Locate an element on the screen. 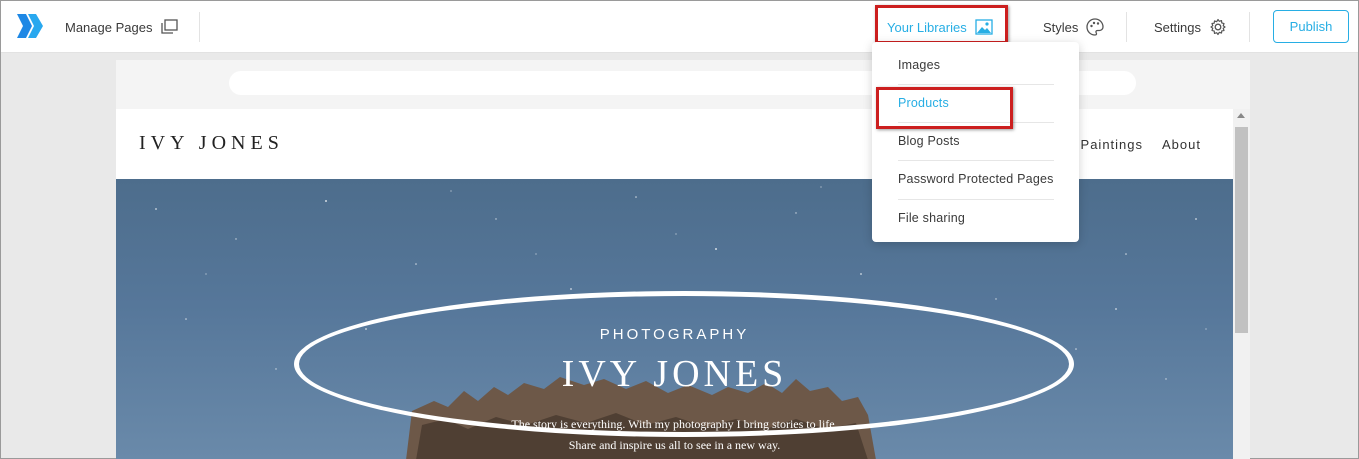 The height and width of the screenshot is (459, 1359). publish-button: Publish is located at coordinates (1311, 26).